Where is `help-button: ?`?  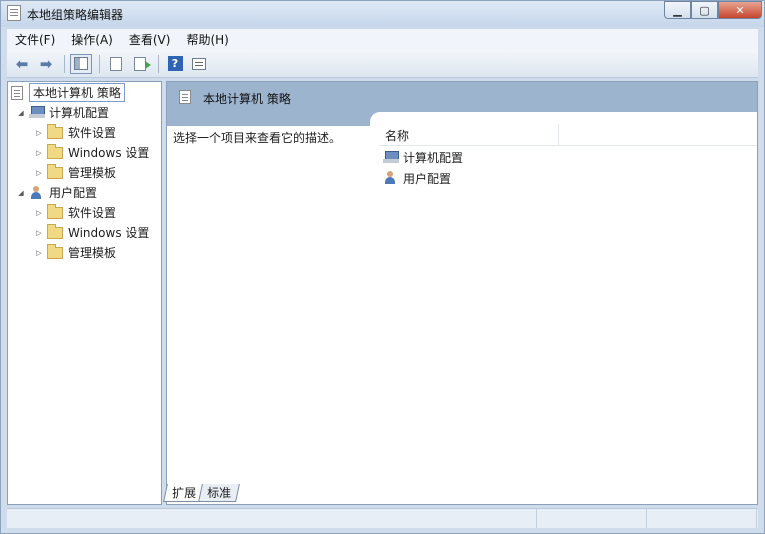 help-button: ? is located at coordinates (175, 64).